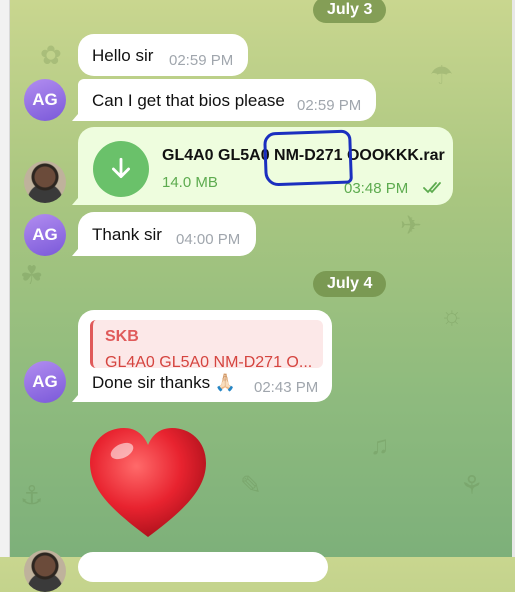  What do you see at coordinates (350, 284) in the screenshot?
I see `date-separator: July 4` at bounding box center [350, 284].